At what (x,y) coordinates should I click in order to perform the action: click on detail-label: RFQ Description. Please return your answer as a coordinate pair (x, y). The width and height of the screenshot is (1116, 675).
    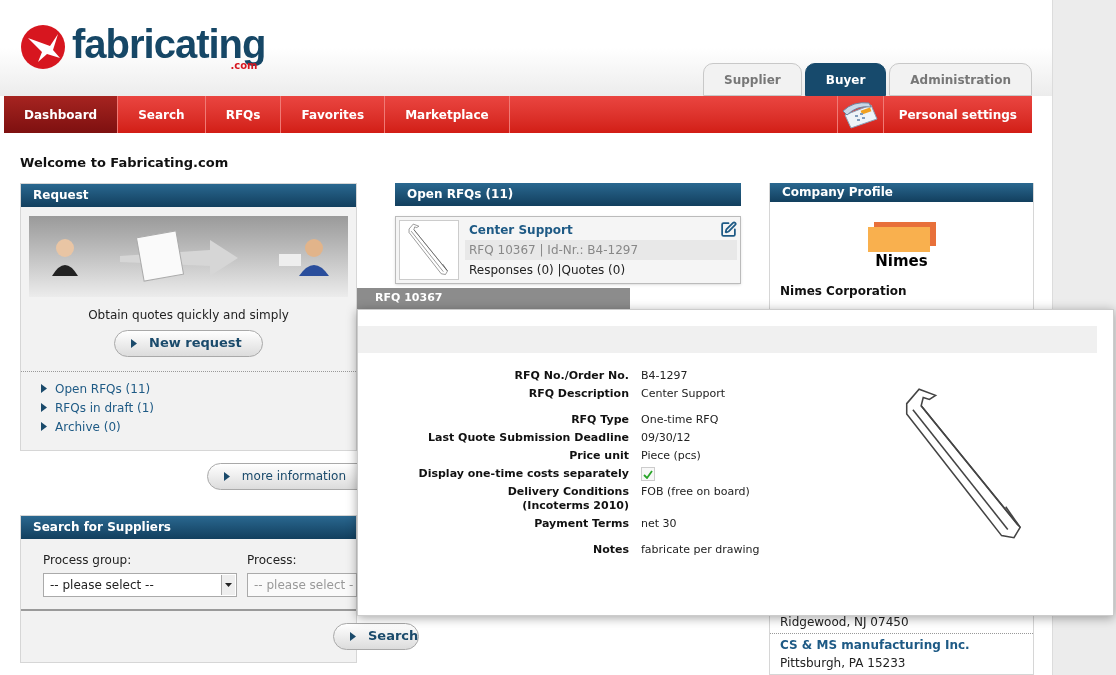
    Looking at the image, I should click on (578, 394).